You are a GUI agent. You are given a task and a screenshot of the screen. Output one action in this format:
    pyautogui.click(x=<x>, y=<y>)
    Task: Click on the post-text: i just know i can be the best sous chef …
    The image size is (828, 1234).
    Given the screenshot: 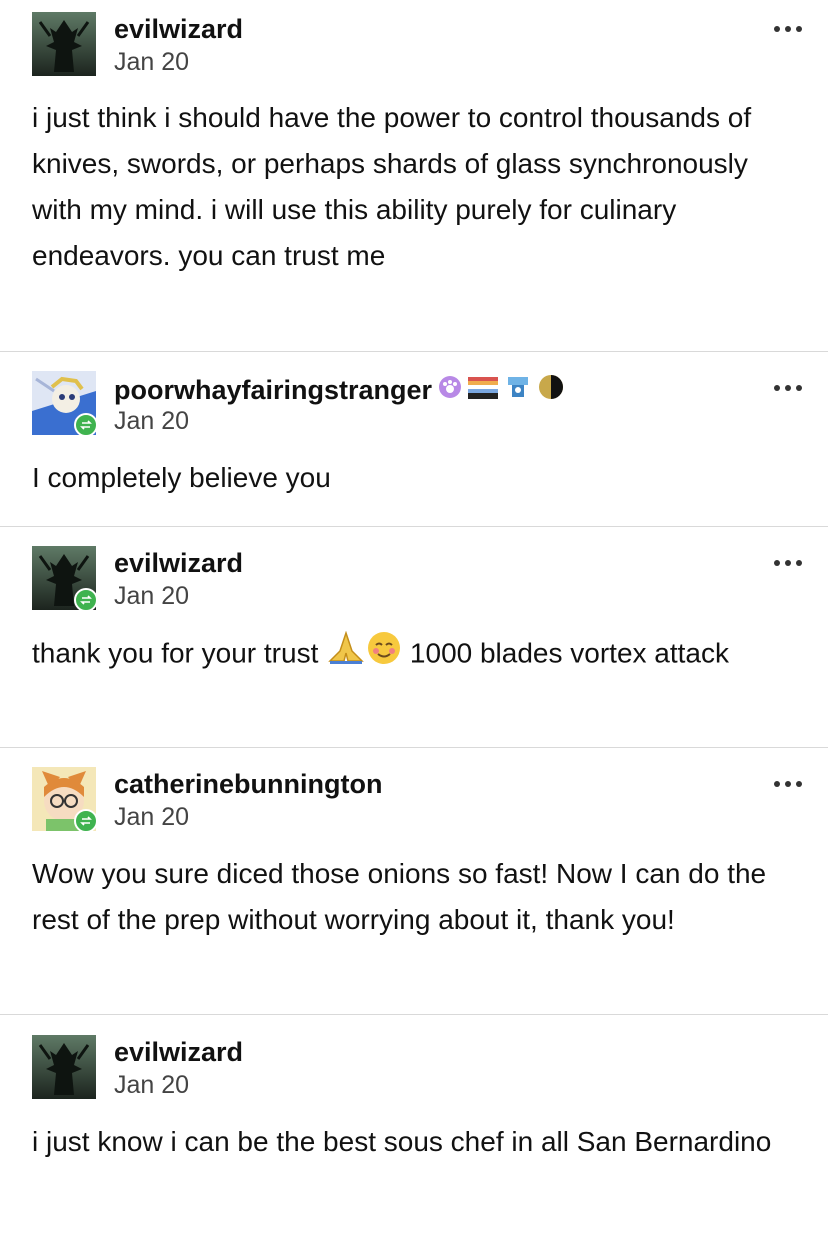 What is the action you would take?
    pyautogui.click(x=402, y=1141)
    